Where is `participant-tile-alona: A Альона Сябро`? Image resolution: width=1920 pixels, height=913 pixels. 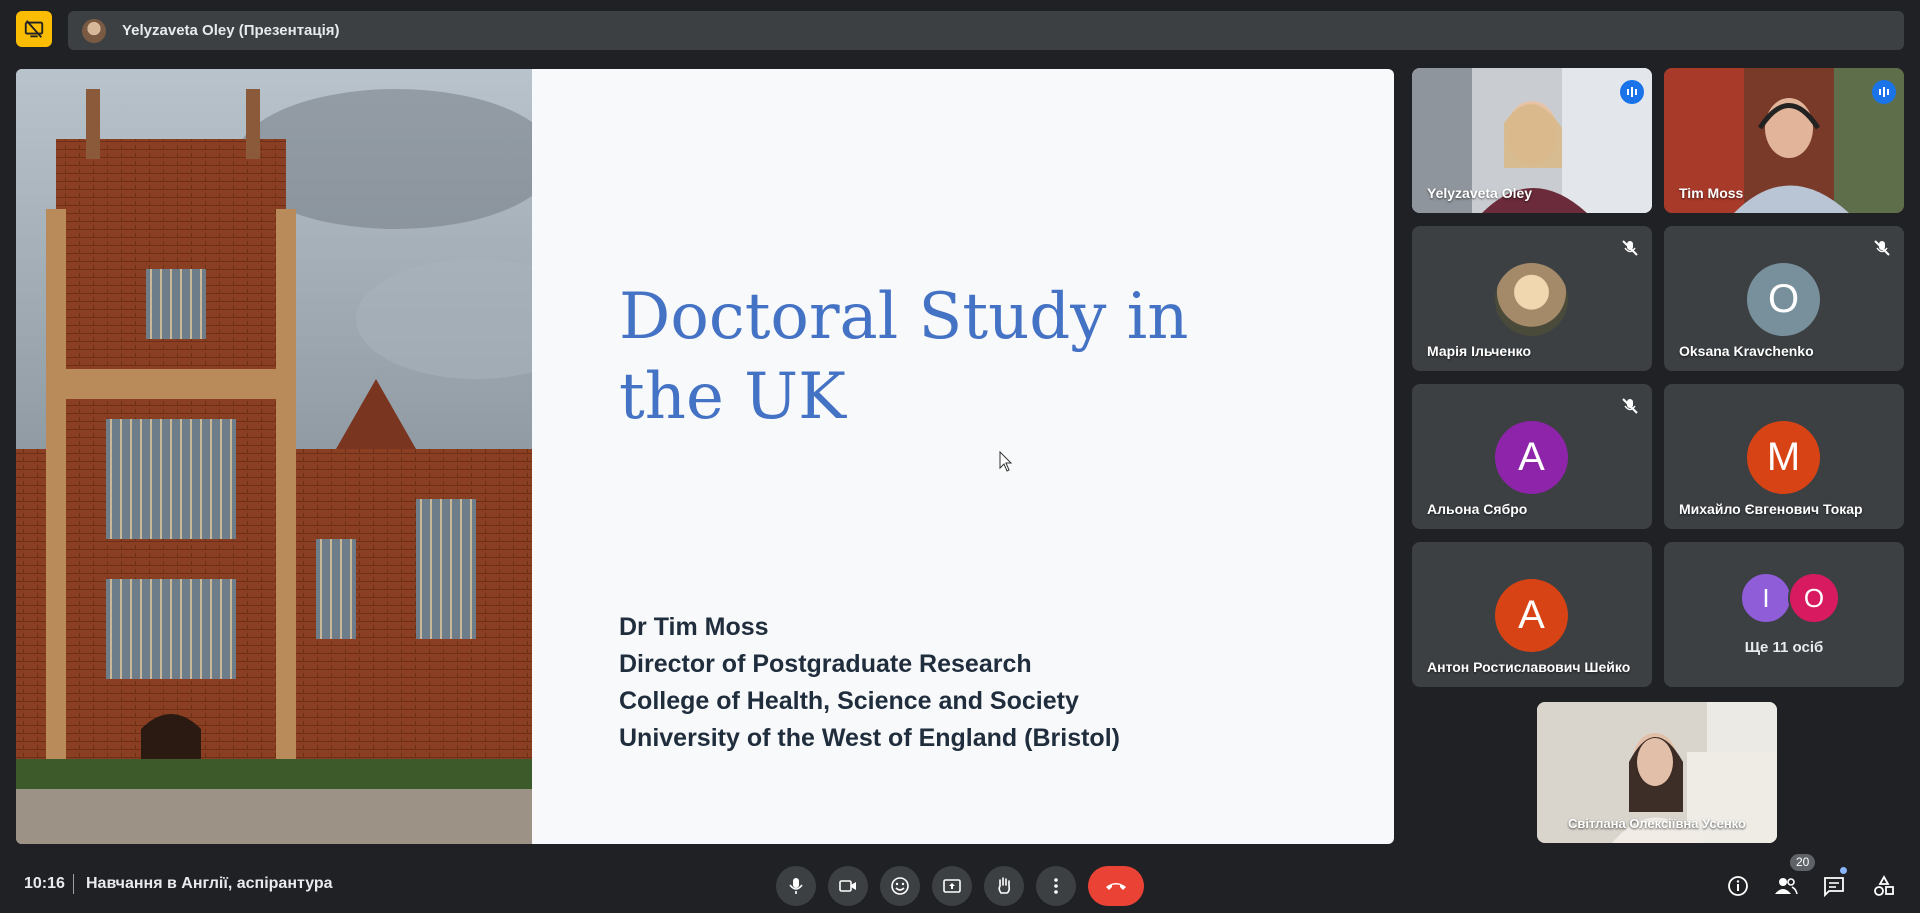
participant-tile-alona: A Альона Сябро is located at coordinates (1532, 456).